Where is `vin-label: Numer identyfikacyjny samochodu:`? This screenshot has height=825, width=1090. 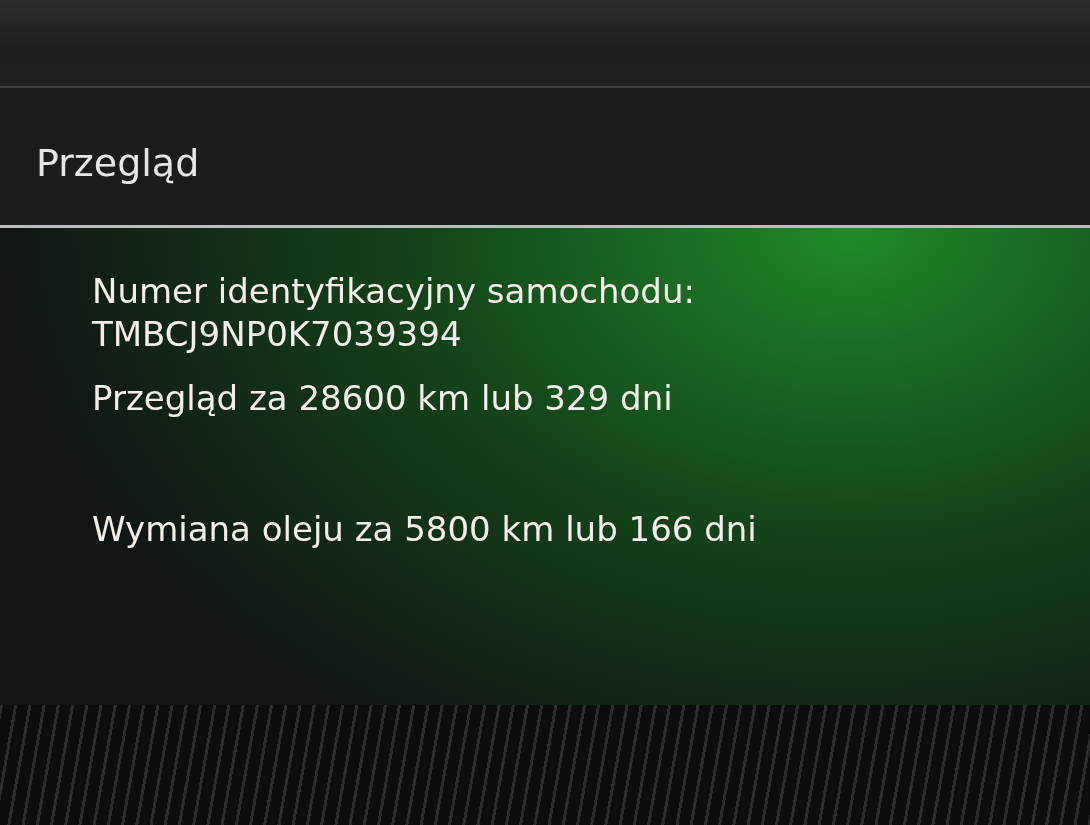
vin-label: Numer identyfikacyjny samochodu: is located at coordinates (394, 291).